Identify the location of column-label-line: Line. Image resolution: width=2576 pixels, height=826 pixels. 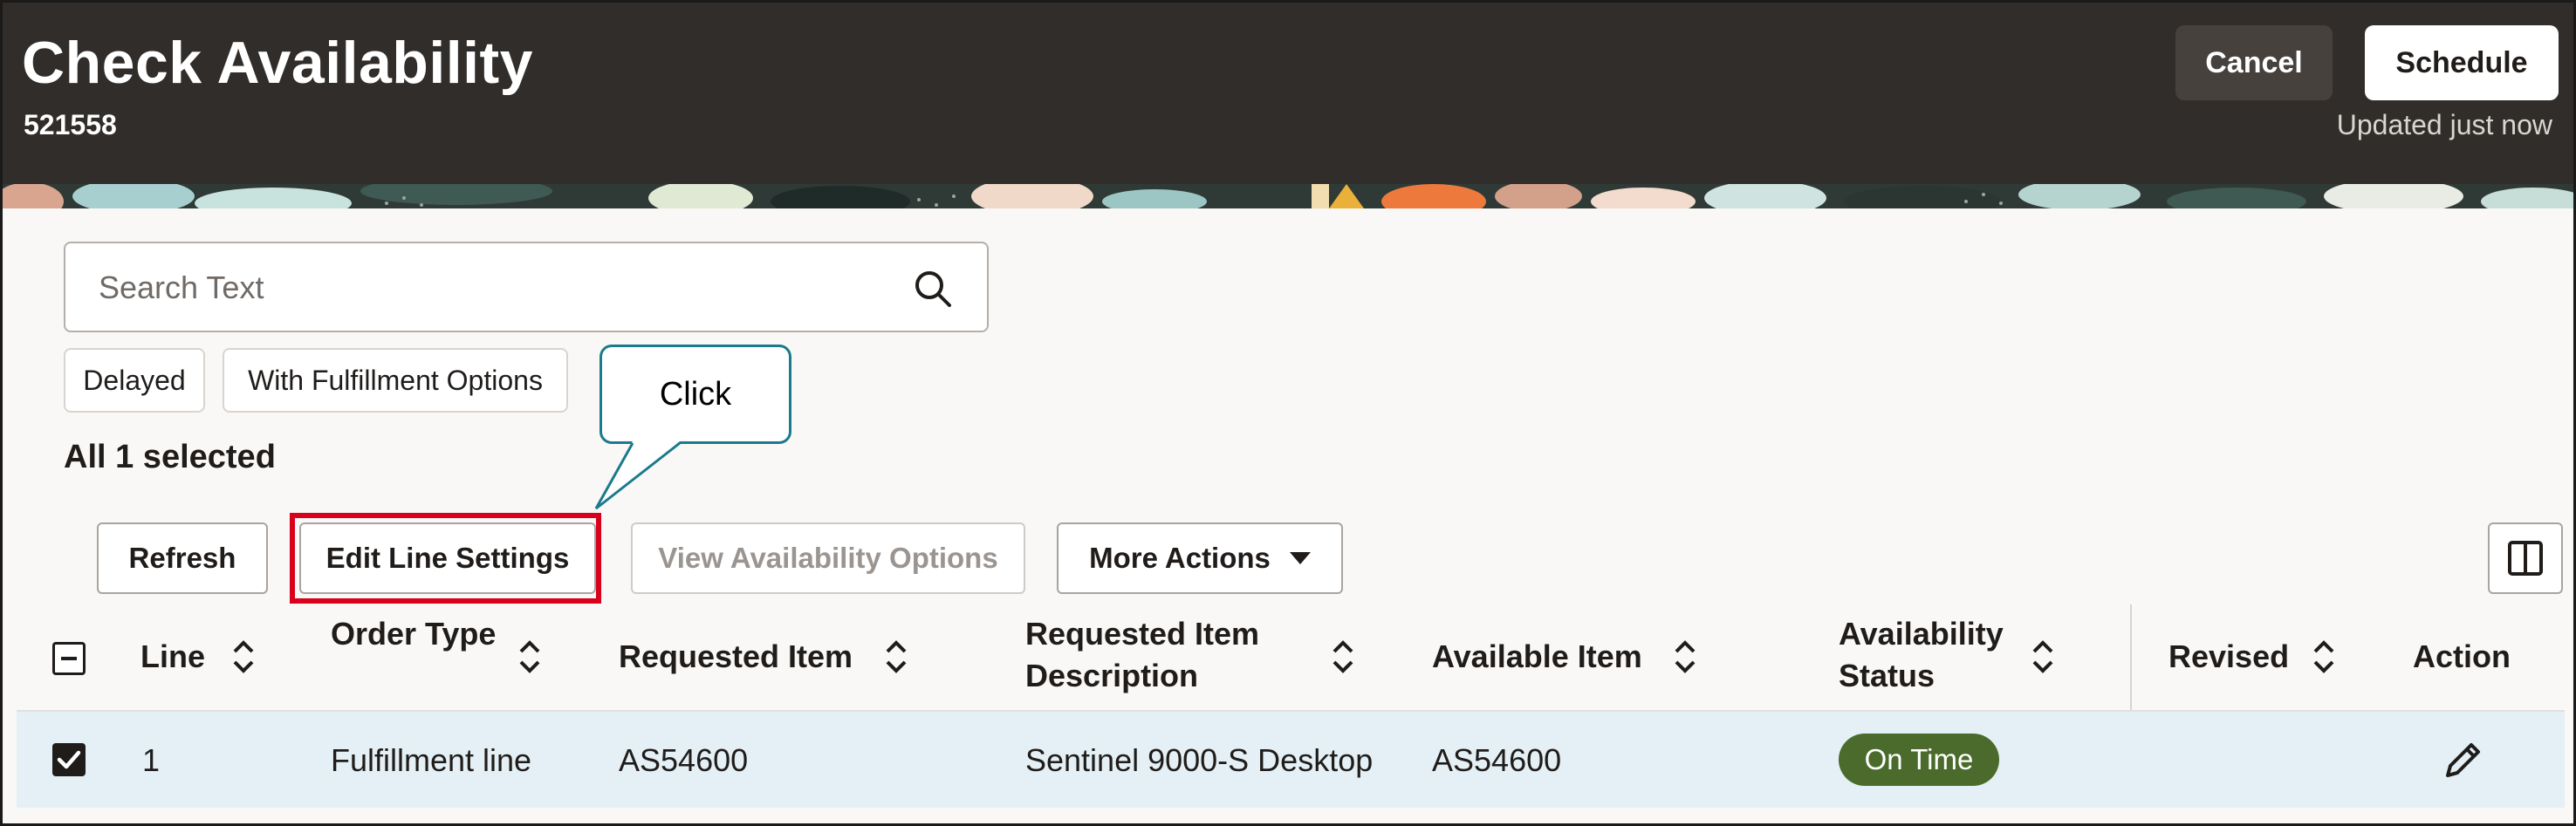
(173, 656).